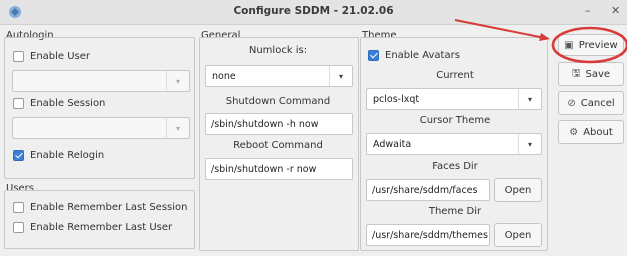 This screenshot has width=627, height=256. What do you see at coordinates (454, 99) in the screenshot?
I see `current-theme-select: pclos-lxqt ▾` at bounding box center [454, 99].